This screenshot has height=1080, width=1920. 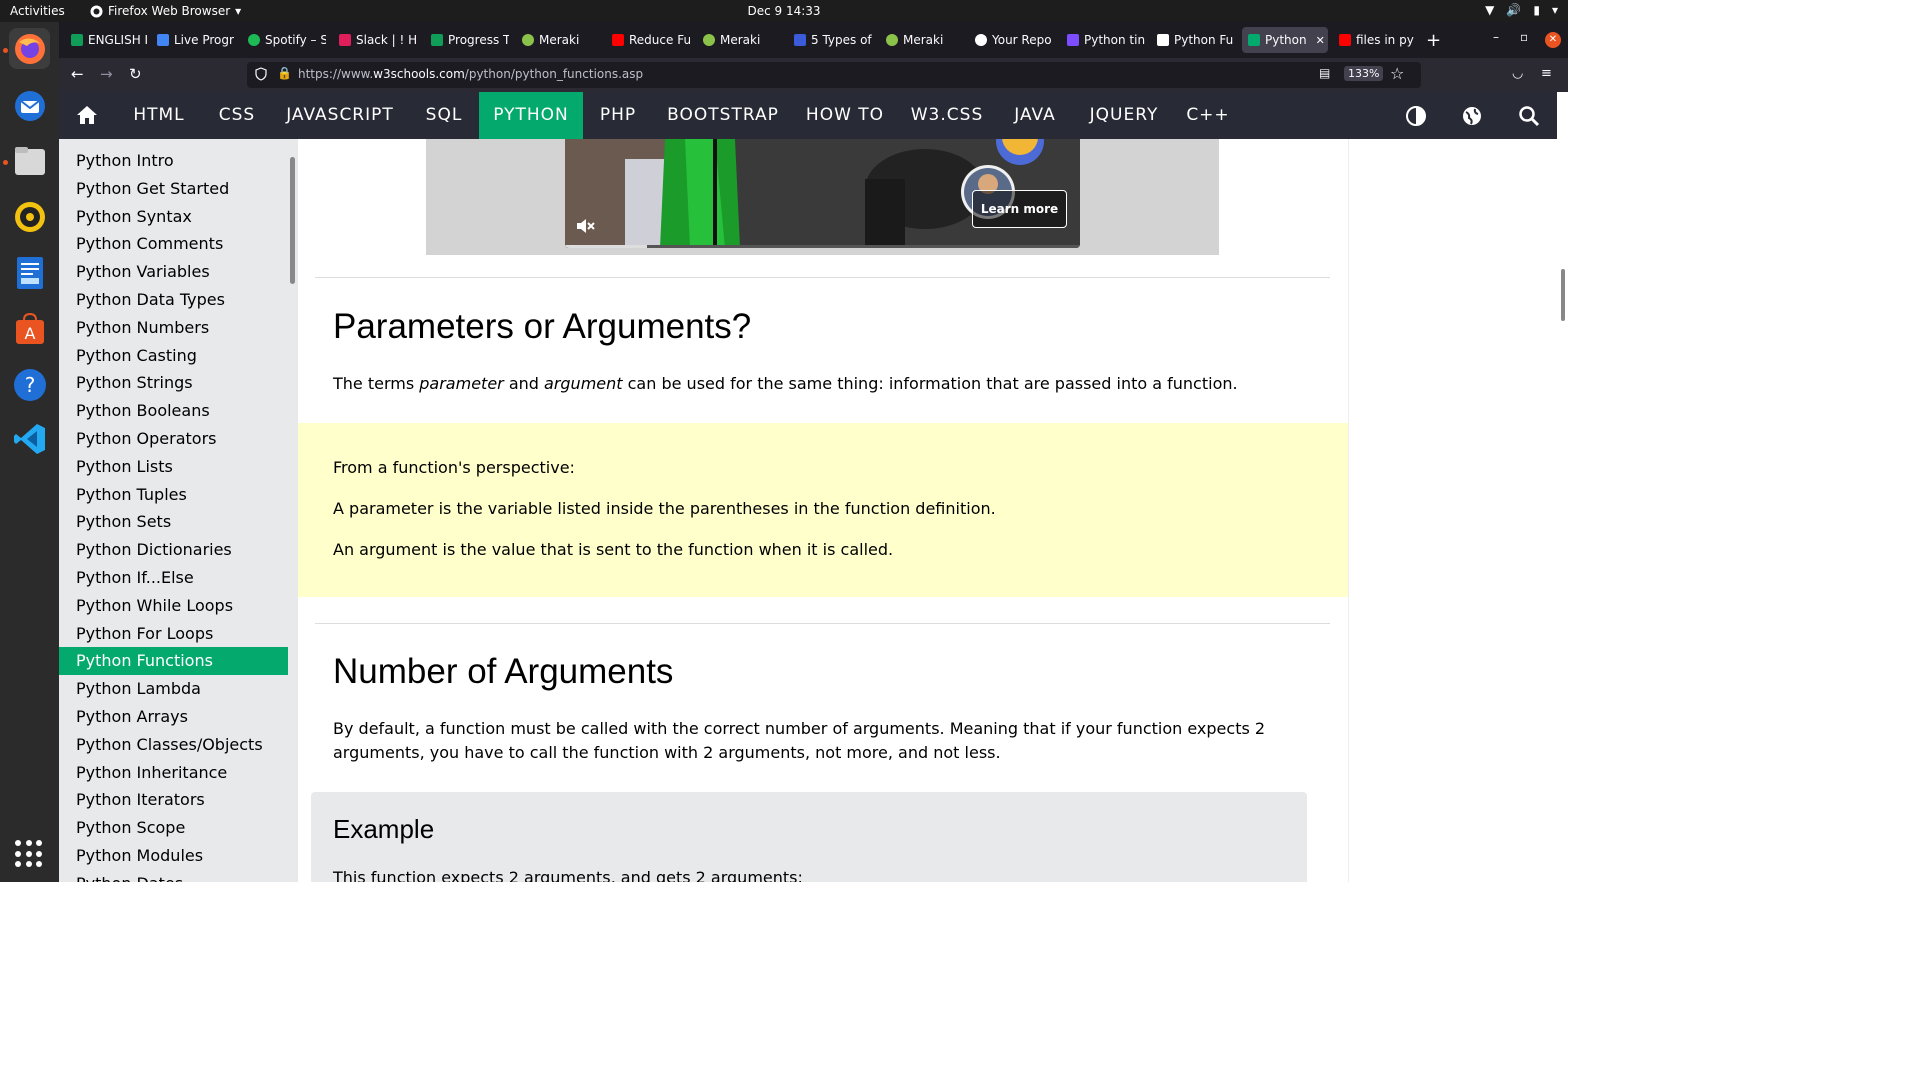 I want to click on sidebar-item-python-iterators: Python Iterators, so click(x=173, y=800).